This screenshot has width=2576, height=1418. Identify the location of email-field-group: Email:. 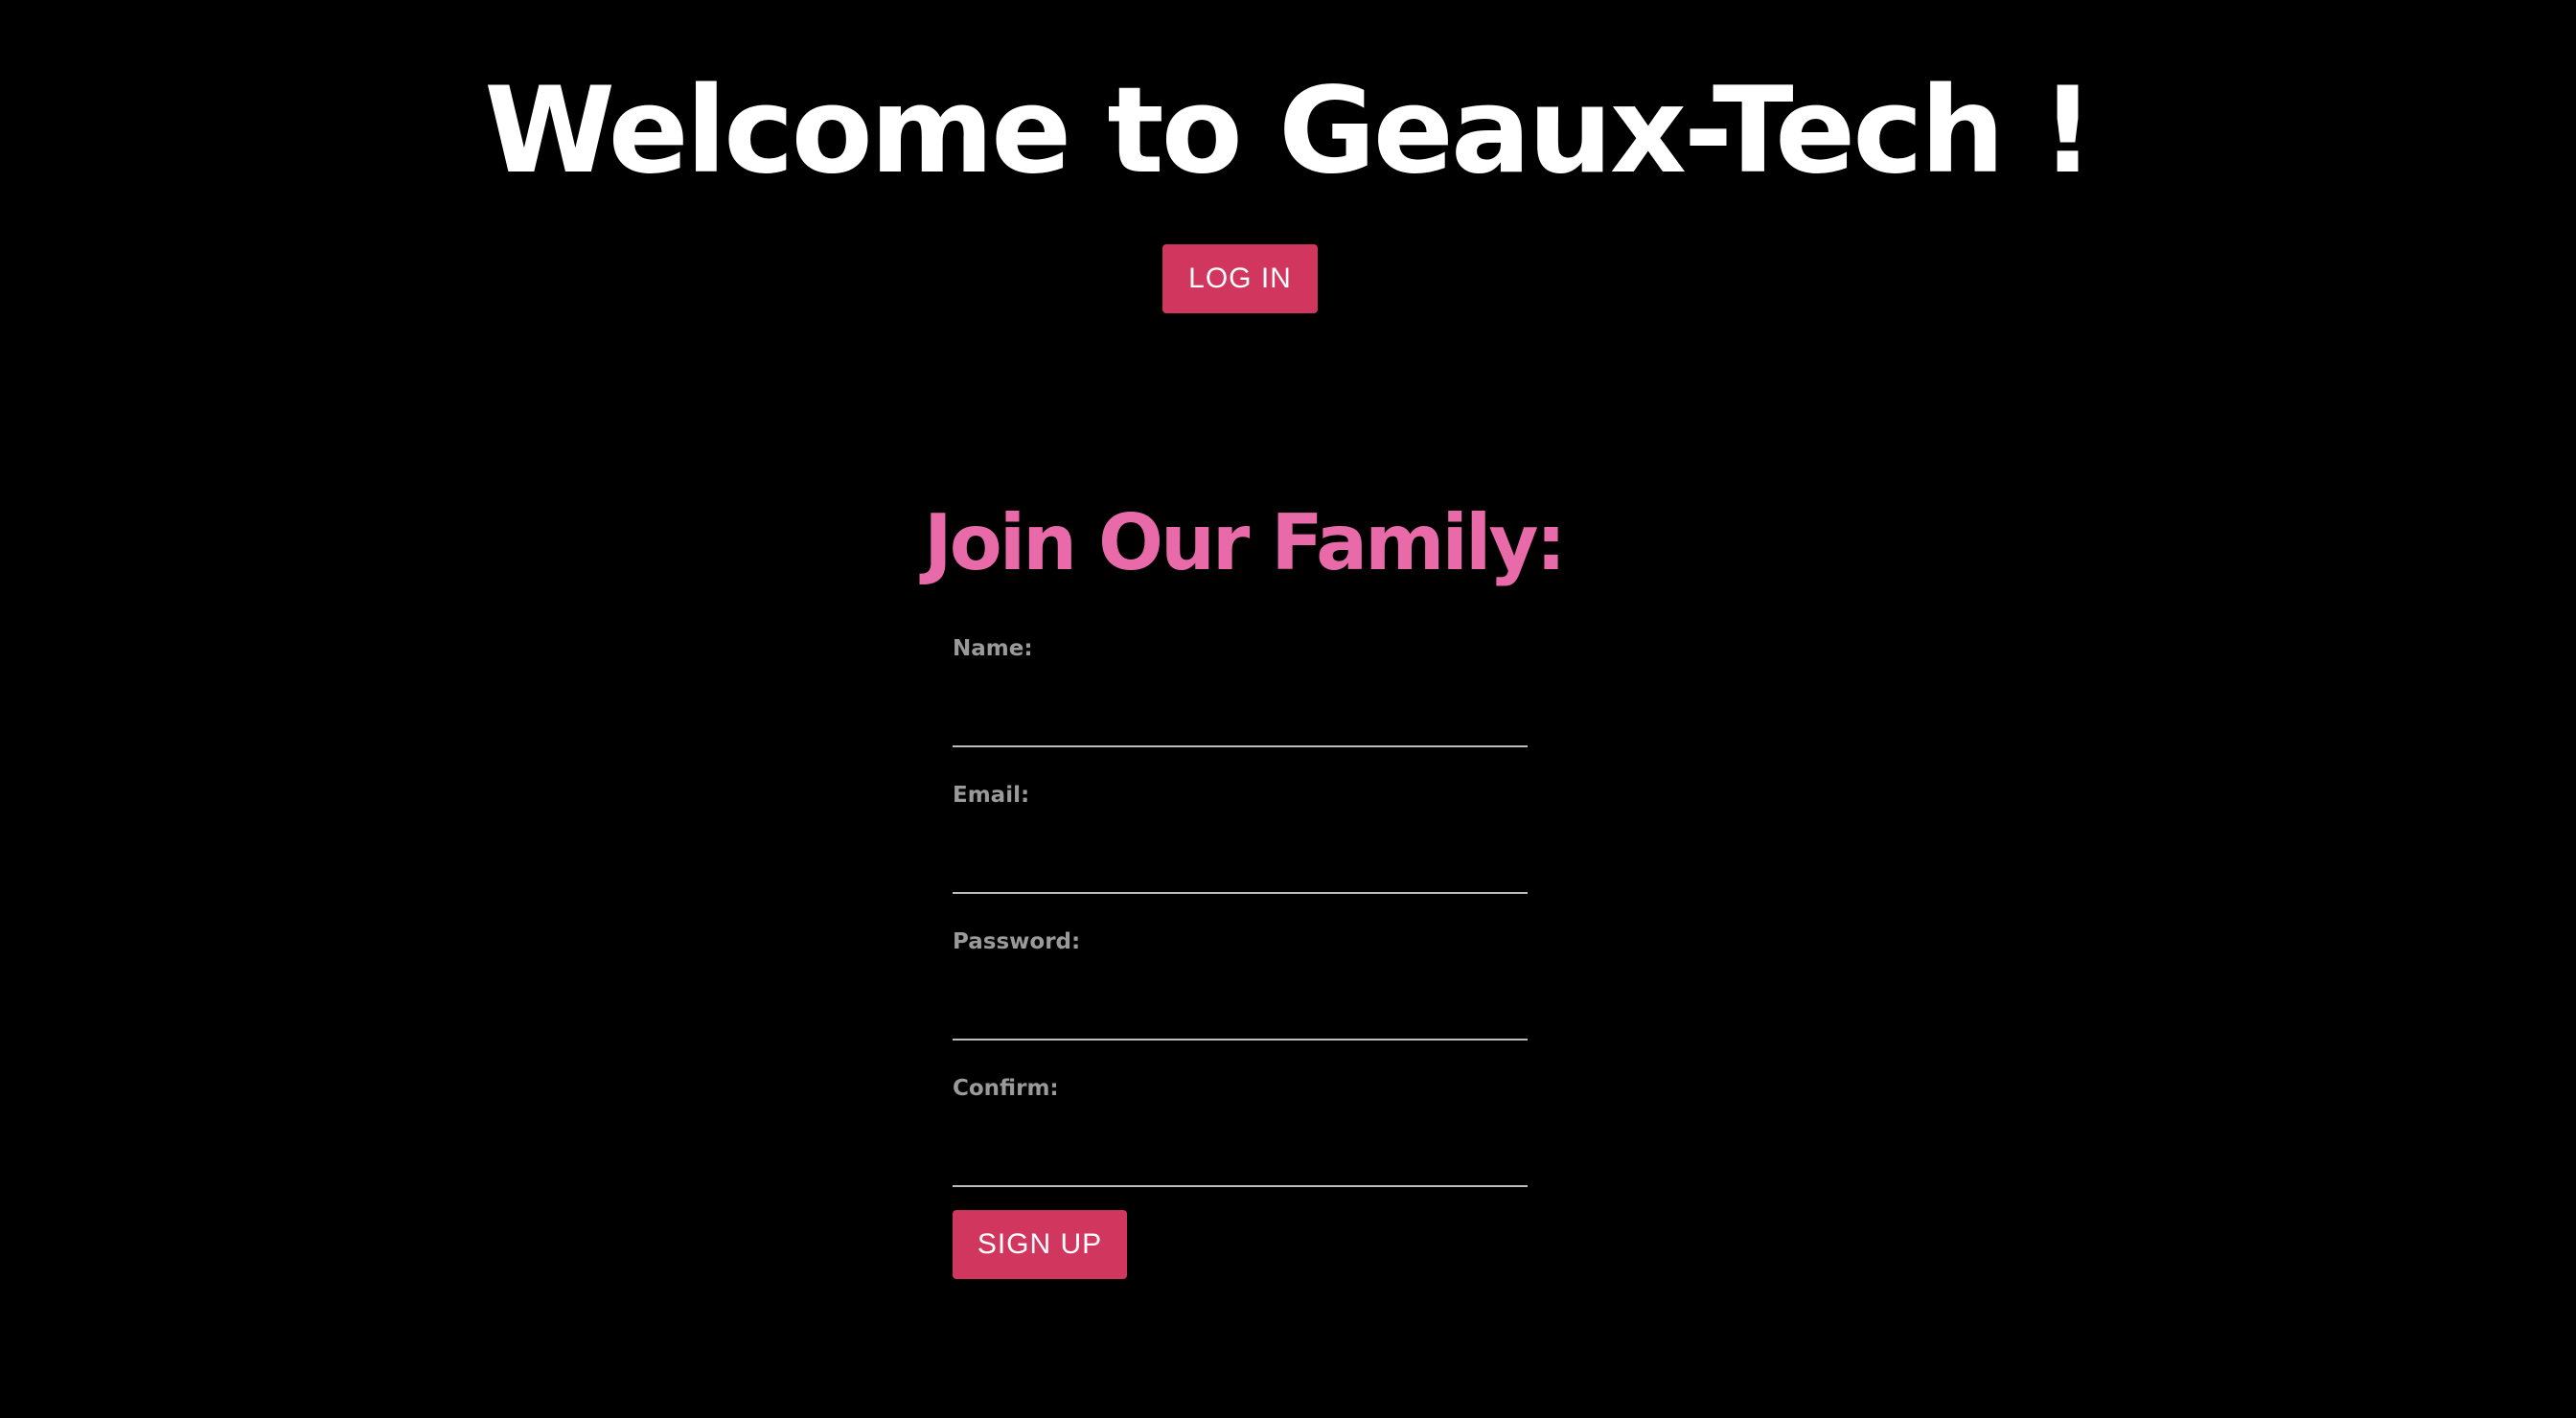
(1240, 840).